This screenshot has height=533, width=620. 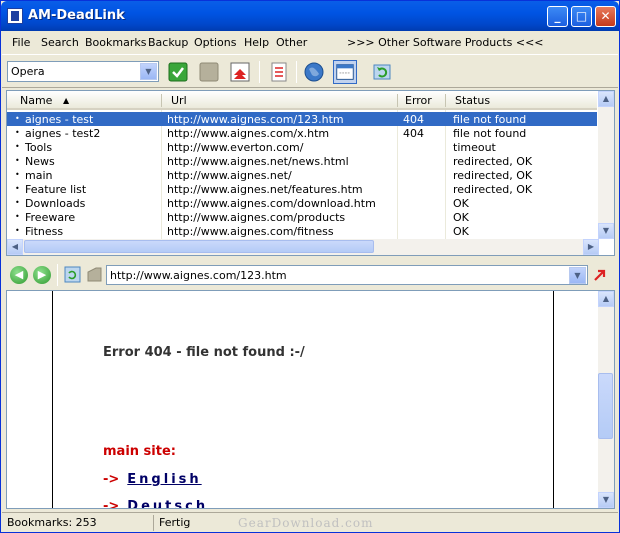 I want to click on address-bar: http://www.aignes.com/123.htm ▼, so click(x=347, y=275).